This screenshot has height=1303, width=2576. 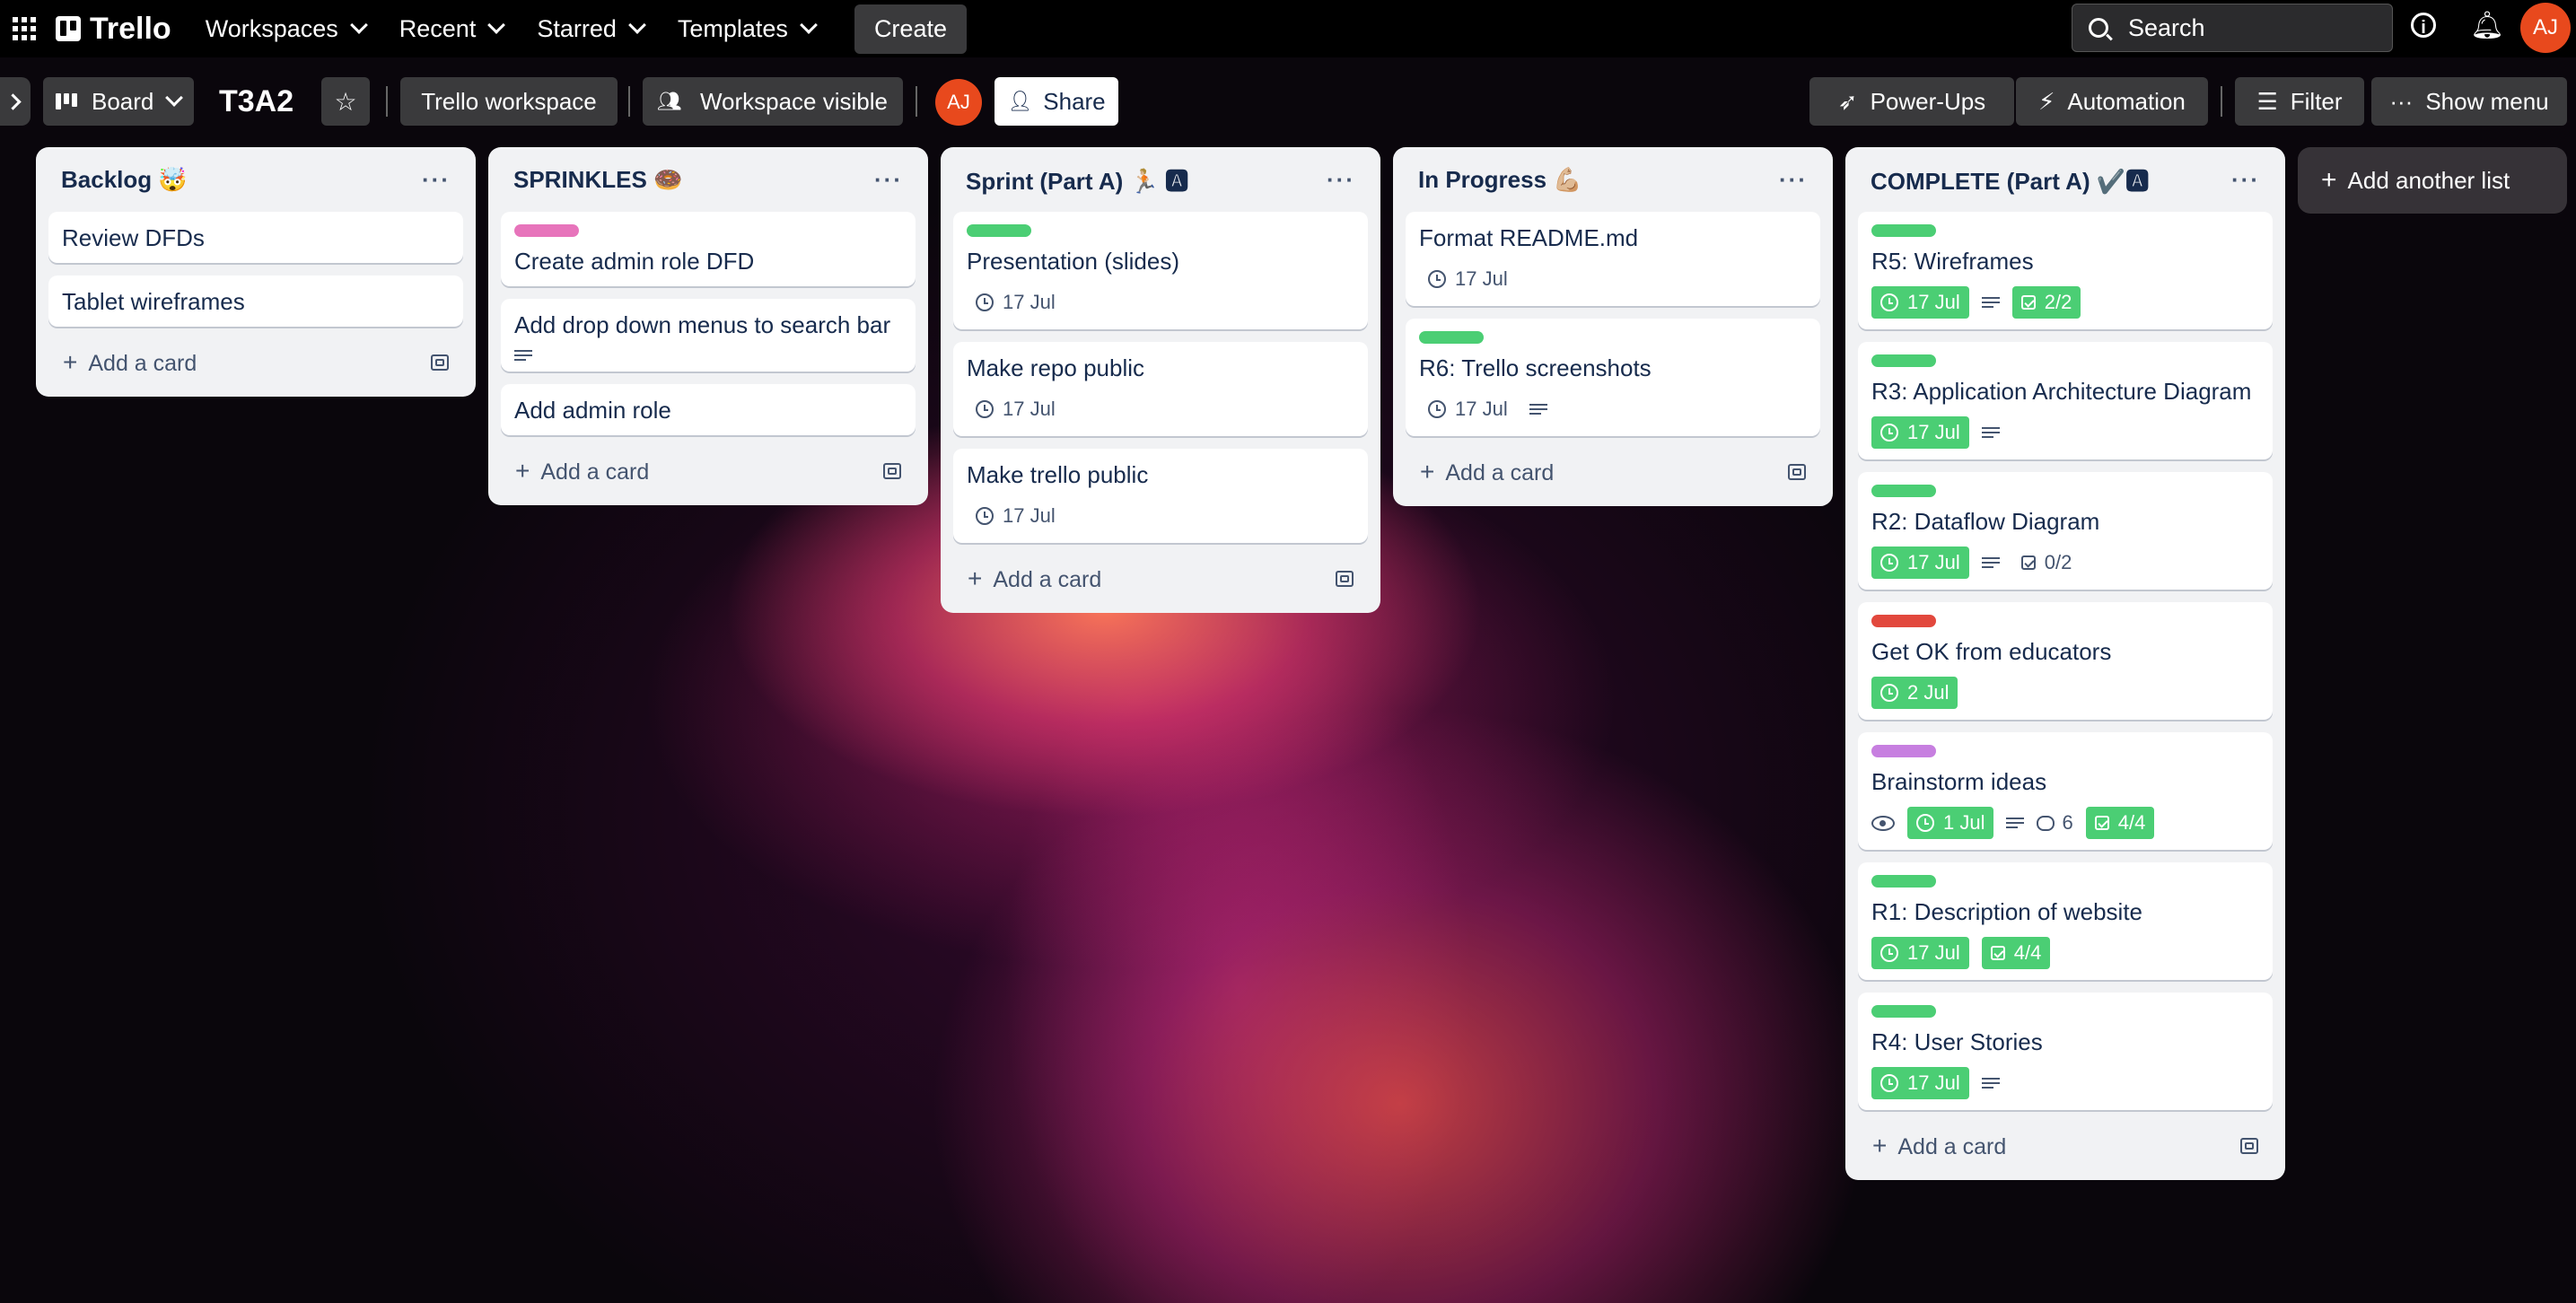 I want to click on board-view-switcher: Board, so click(x=118, y=101).